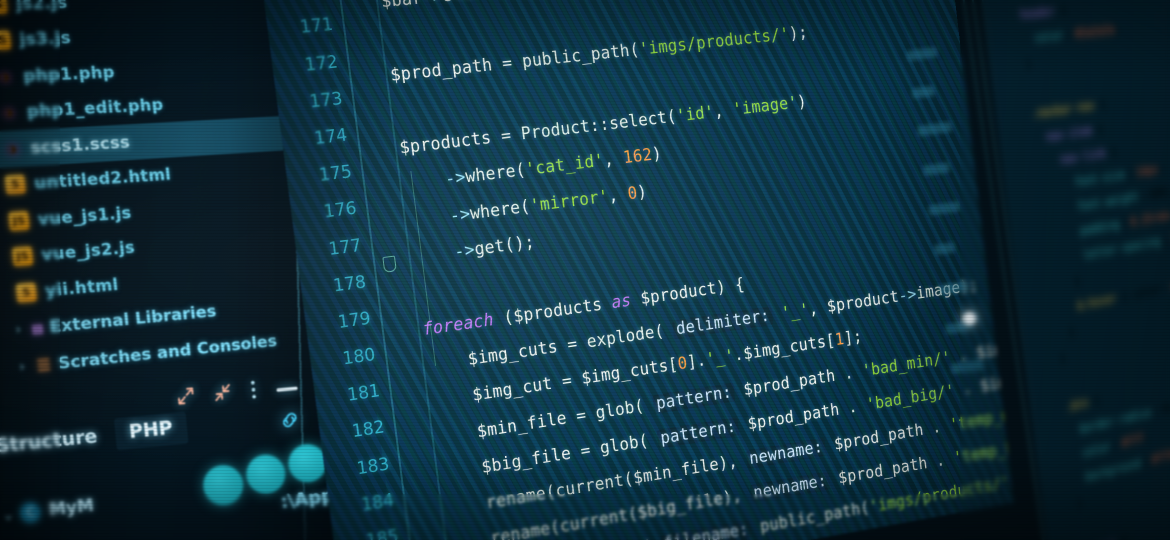  I want to click on scratches-icon: ☰, so click(43, 365).